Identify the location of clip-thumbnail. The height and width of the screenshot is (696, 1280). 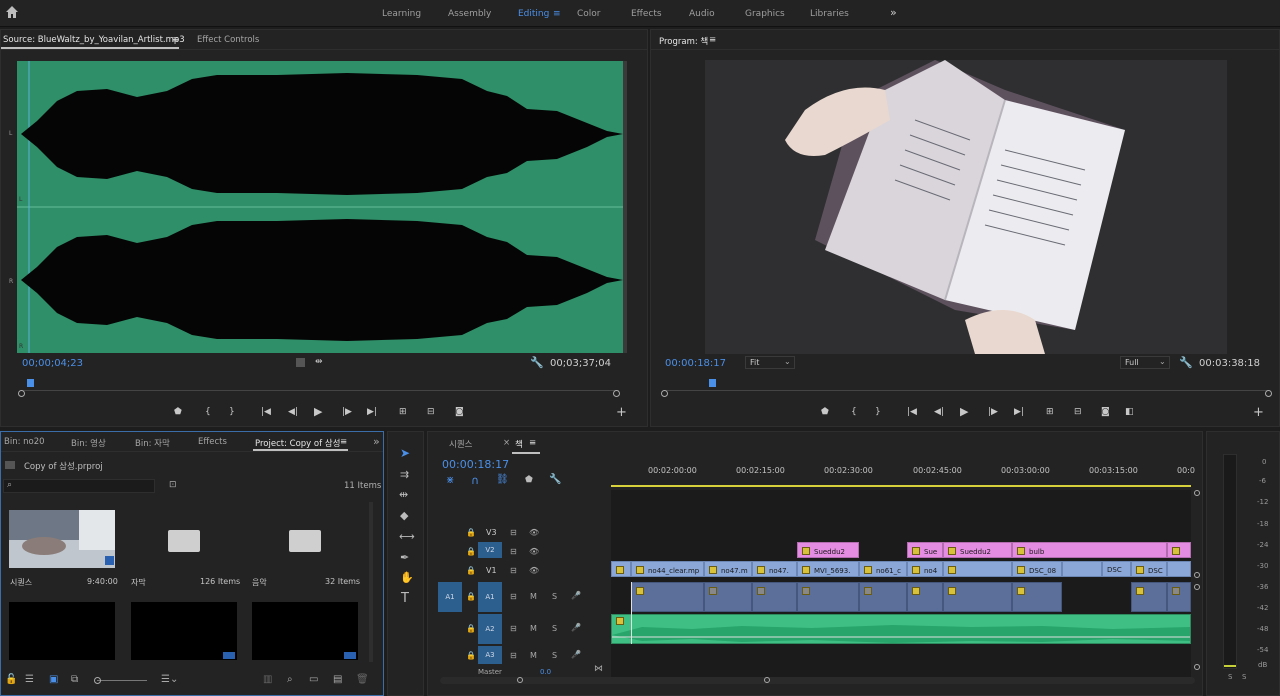
(184, 631).